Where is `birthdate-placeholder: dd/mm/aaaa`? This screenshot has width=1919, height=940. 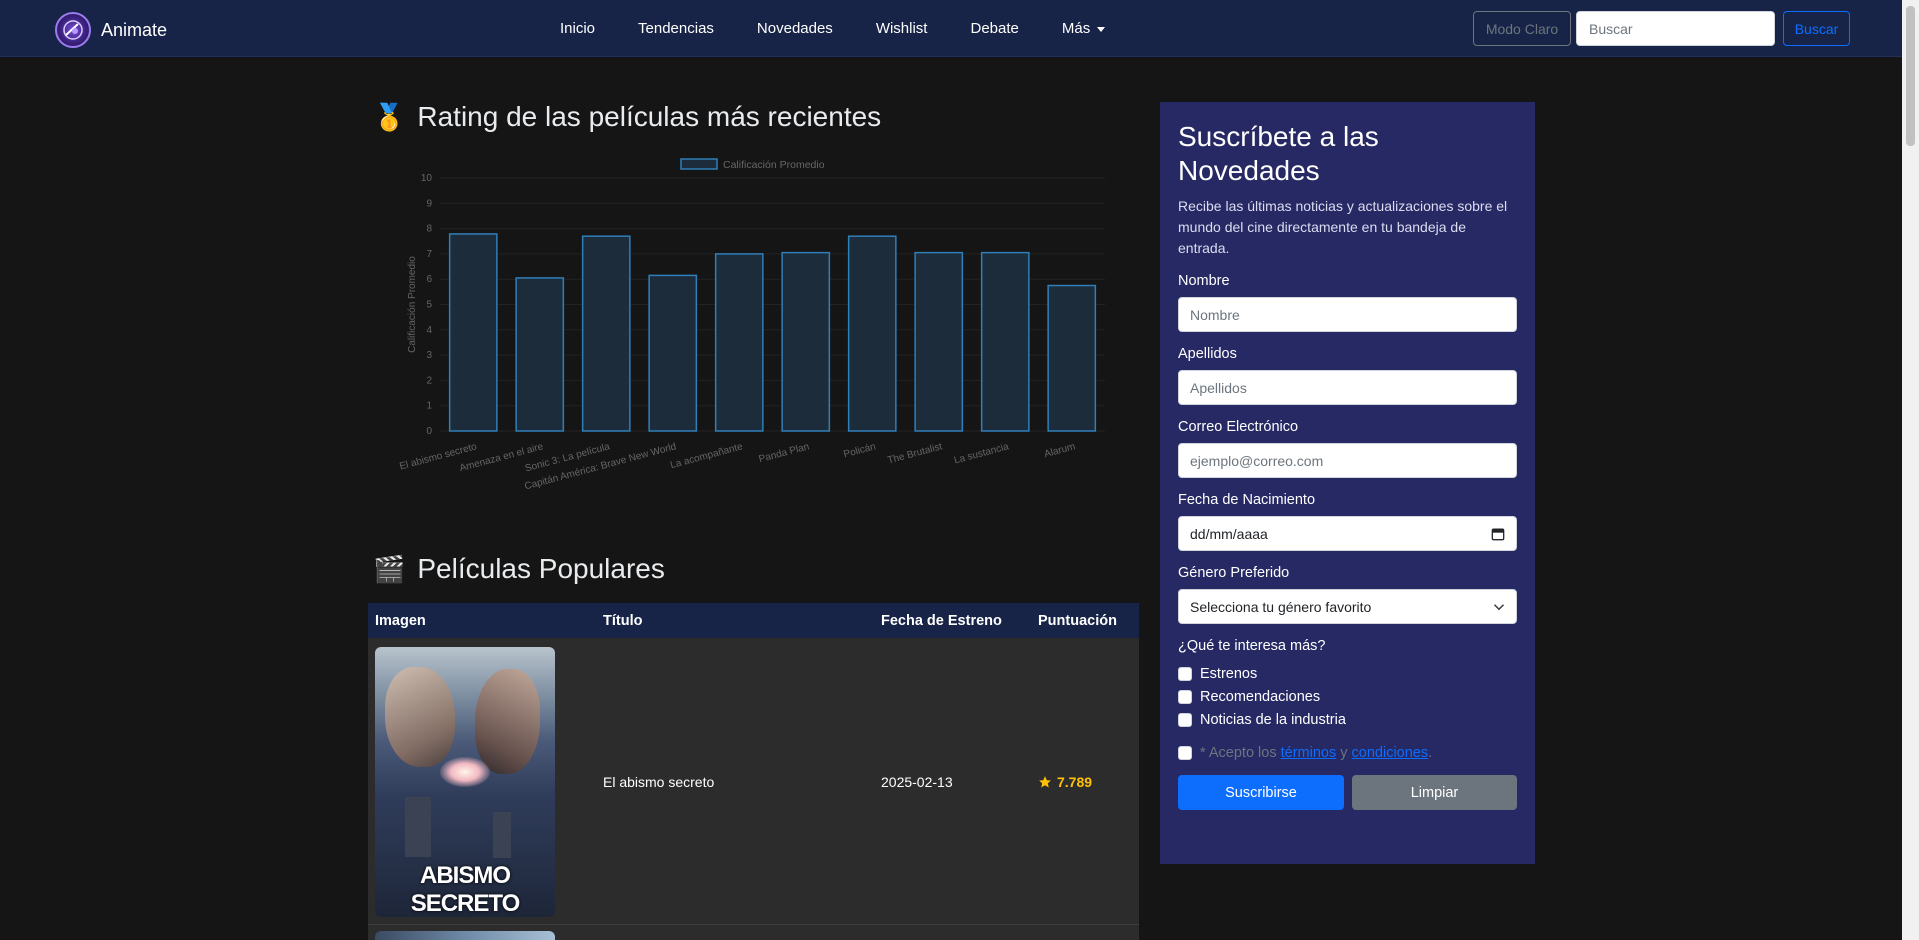
birthdate-placeholder: dd/mm/aaaa is located at coordinates (1229, 533).